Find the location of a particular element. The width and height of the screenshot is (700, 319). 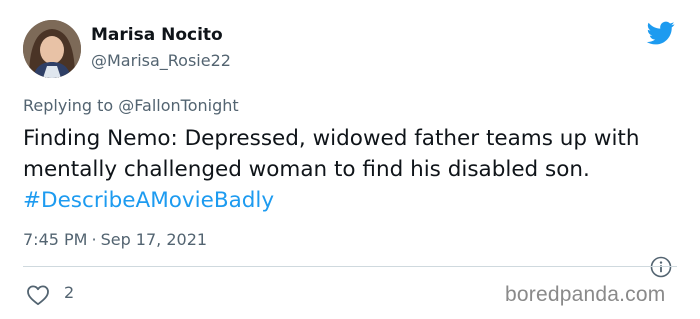

info-icon is located at coordinates (661, 267).